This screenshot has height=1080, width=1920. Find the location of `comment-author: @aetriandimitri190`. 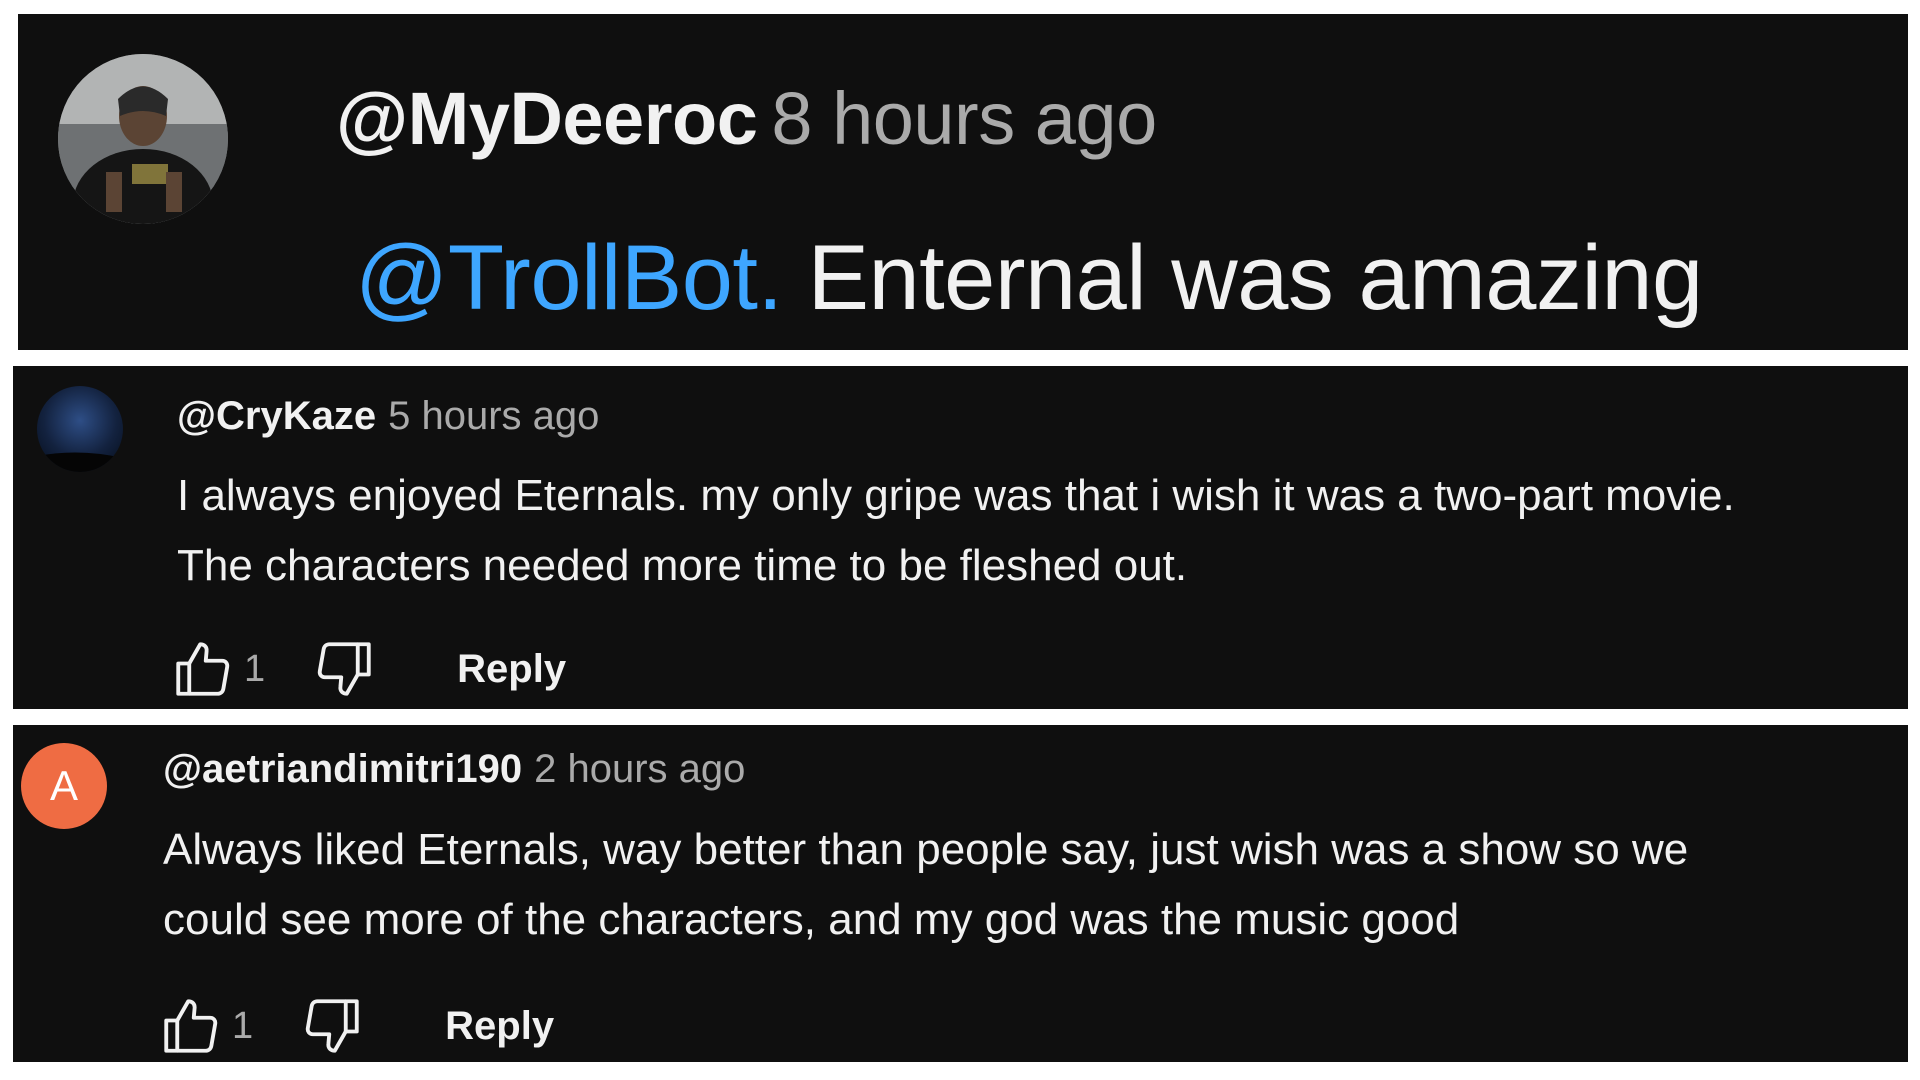

comment-author: @aetriandimitri190 is located at coordinates (342, 769).